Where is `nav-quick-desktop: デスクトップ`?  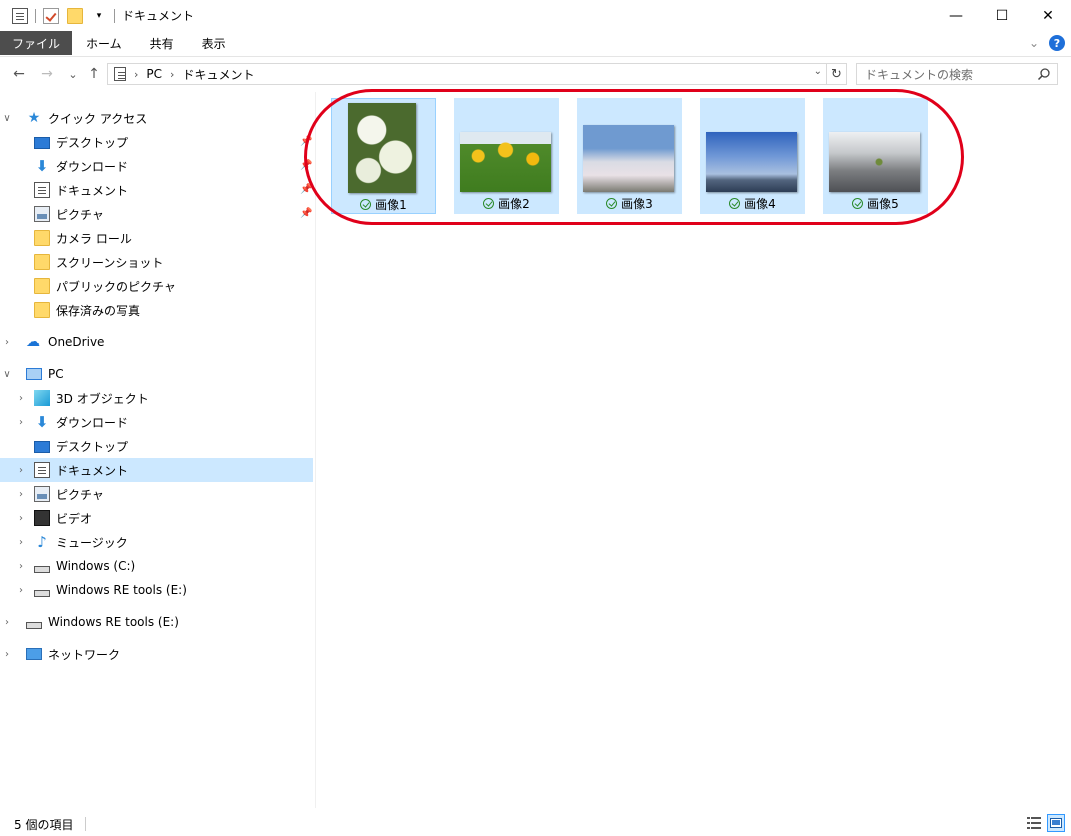 nav-quick-desktop: デスクトップ is located at coordinates (81, 142).